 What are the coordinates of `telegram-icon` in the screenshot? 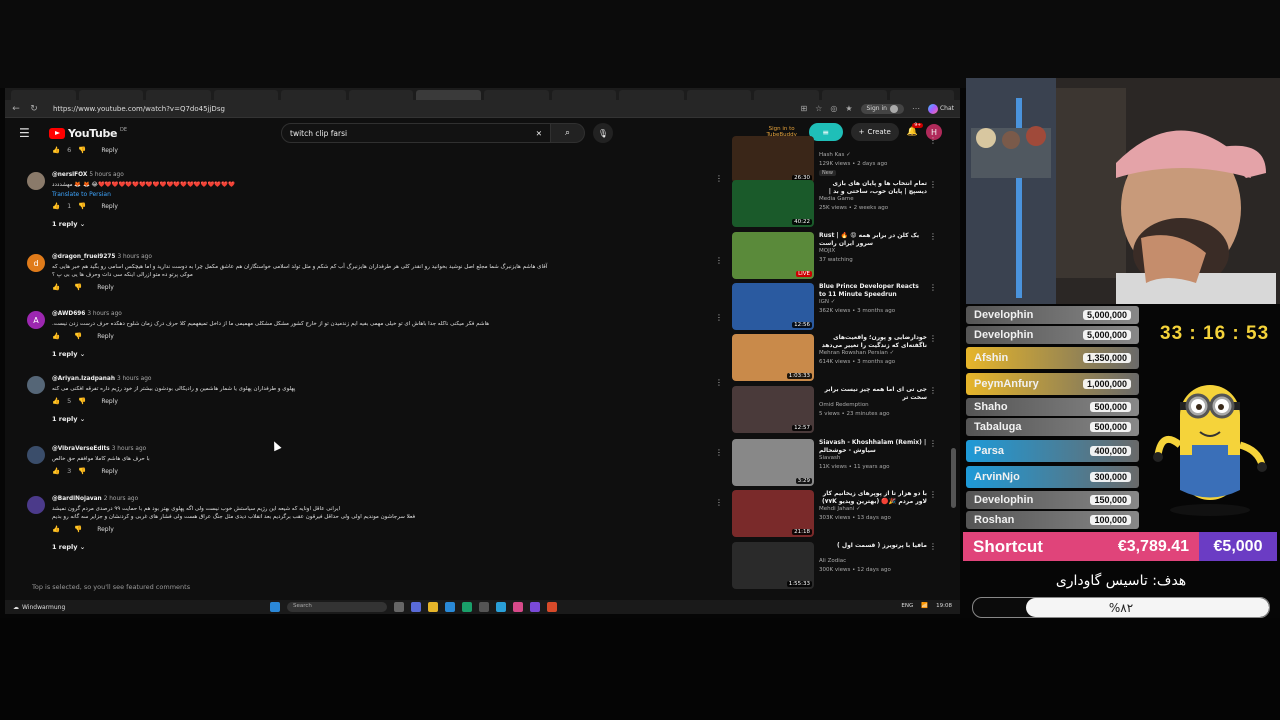 It's located at (501, 607).